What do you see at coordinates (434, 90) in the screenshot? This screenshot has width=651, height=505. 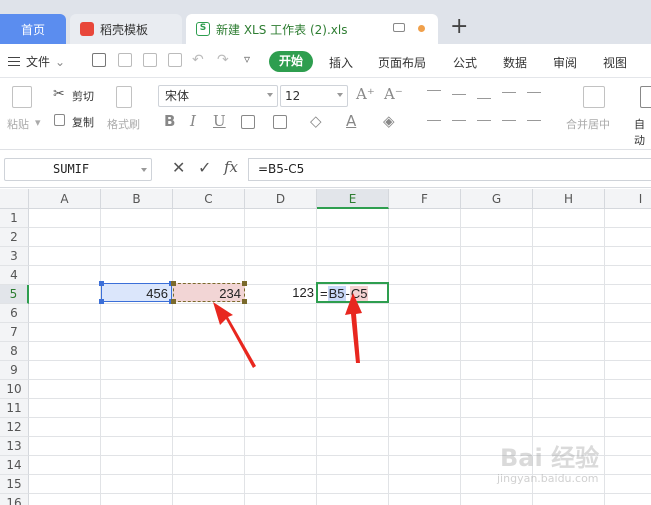 I see `align-top-icon` at bounding box center [434, 90].